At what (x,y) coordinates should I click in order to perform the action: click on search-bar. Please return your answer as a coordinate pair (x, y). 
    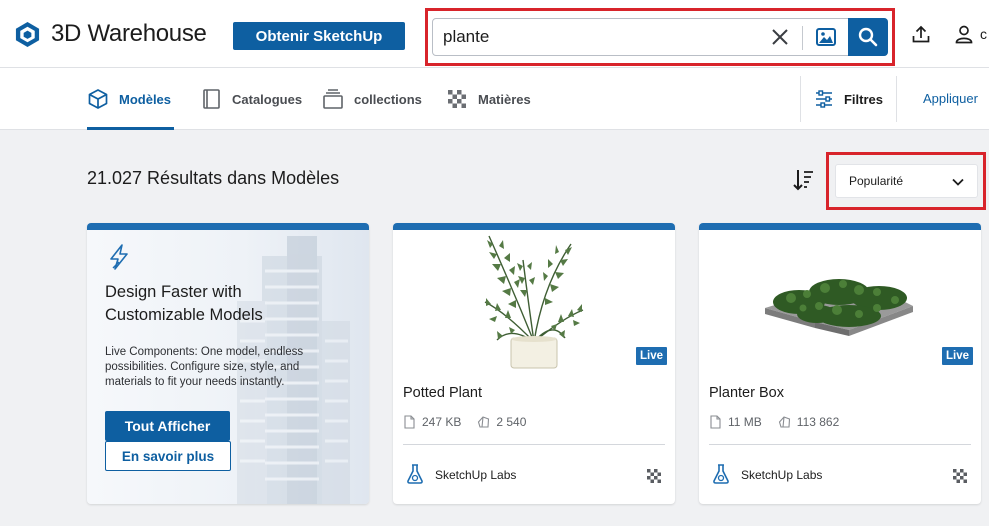
    Looking at the image, I should click on (660, 37).